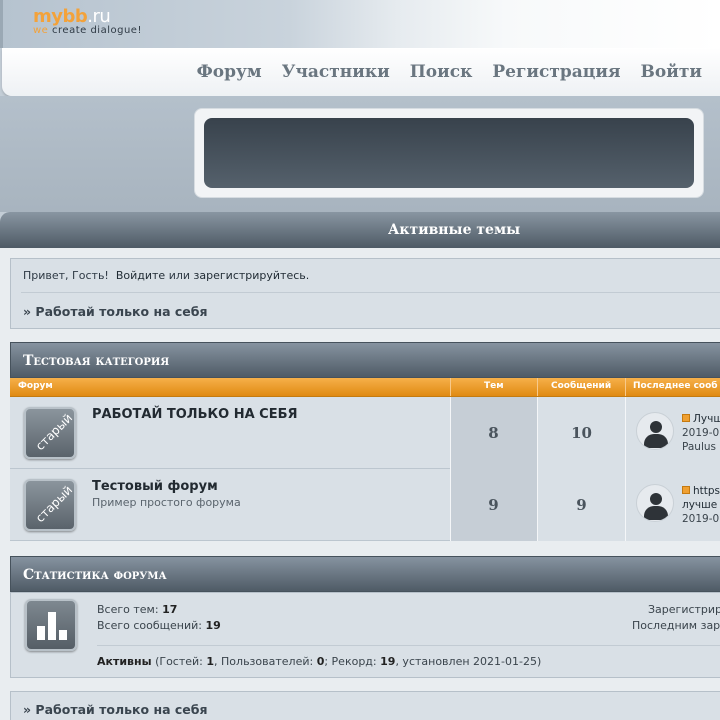  What do you see at coordinates (252, 275) in the screenshot?
I see `register-link: зарегистрируйтесь.` at bounding box center [252, 275].